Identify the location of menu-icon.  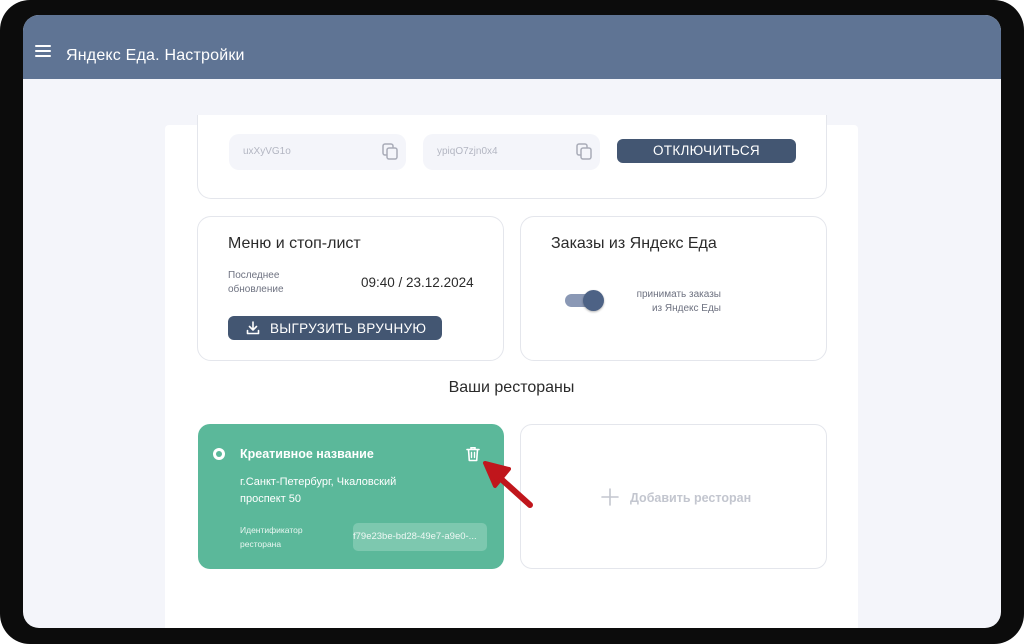
(44, 52).